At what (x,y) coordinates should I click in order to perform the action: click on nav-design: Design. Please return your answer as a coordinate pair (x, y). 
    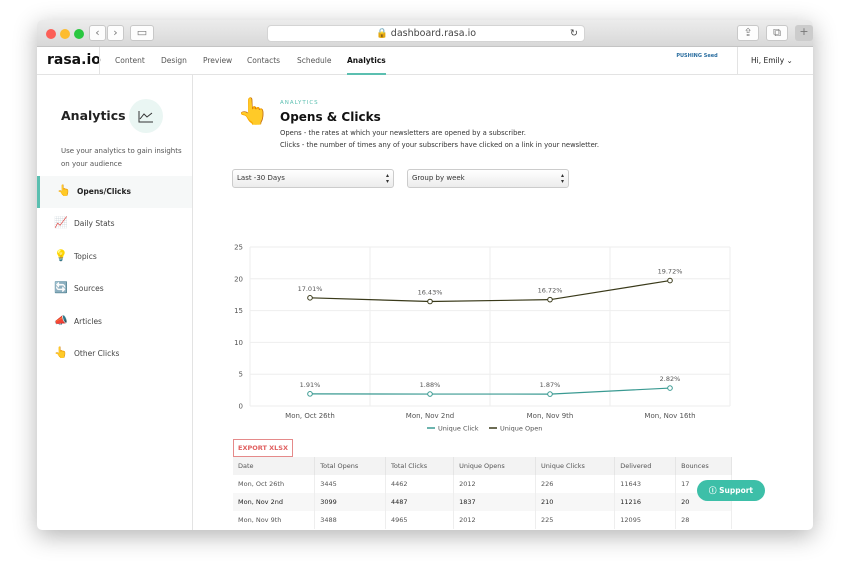
    Looking at the image, I should click on (174, 60).